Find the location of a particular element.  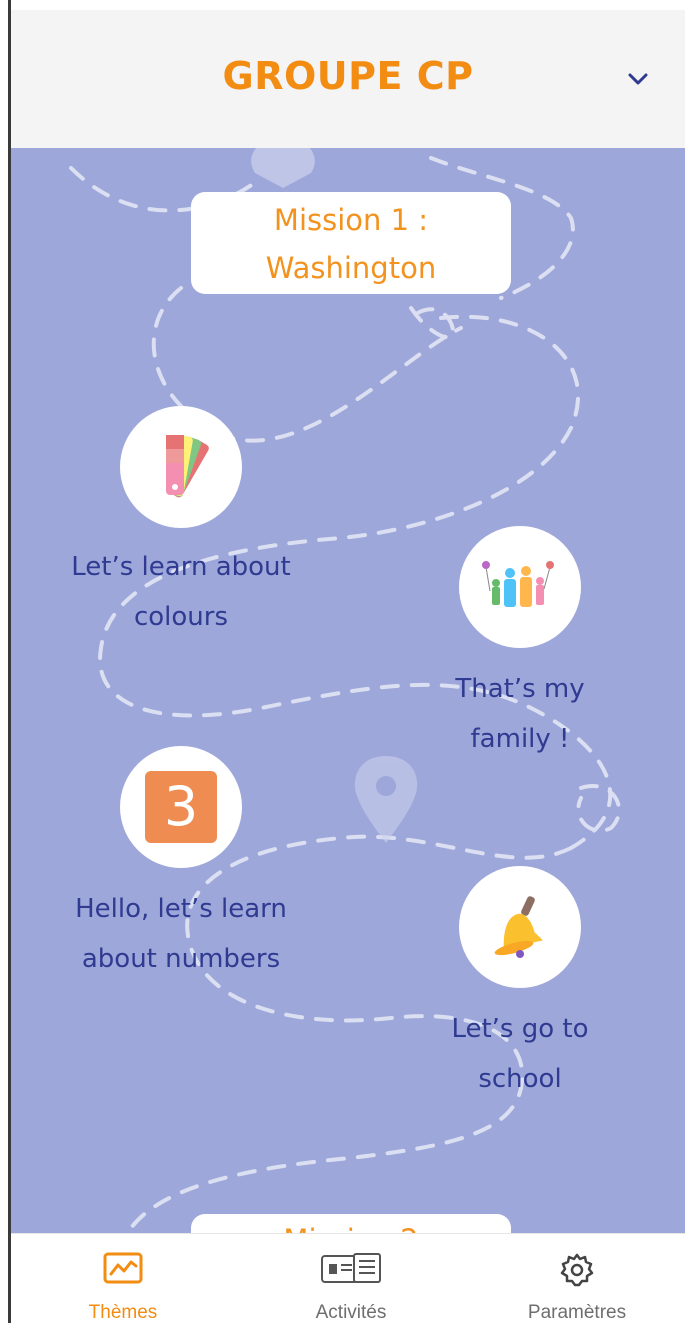

tab-themes: Thèmes is located at coordinates (123, 1279).